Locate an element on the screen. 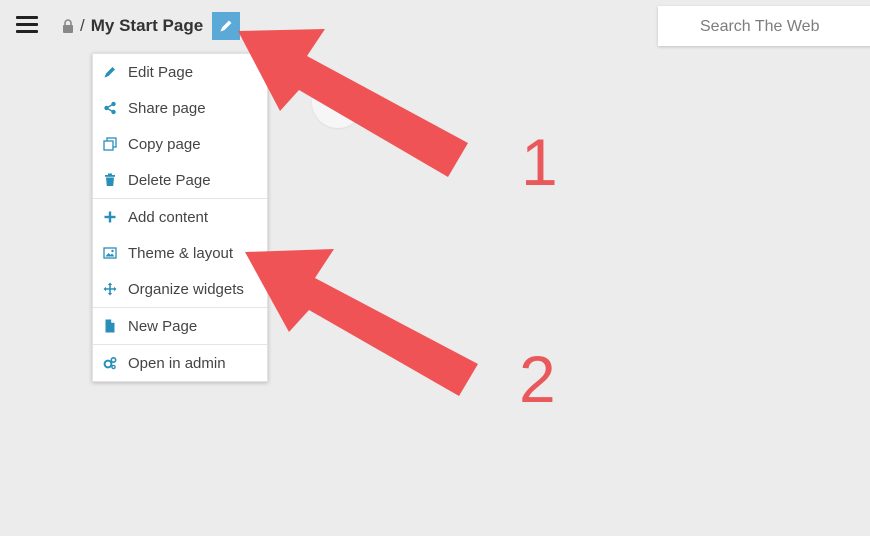 This screenshot has width=870, height=536. annotation-number-2: 2 is located at coordinates (537, 379).